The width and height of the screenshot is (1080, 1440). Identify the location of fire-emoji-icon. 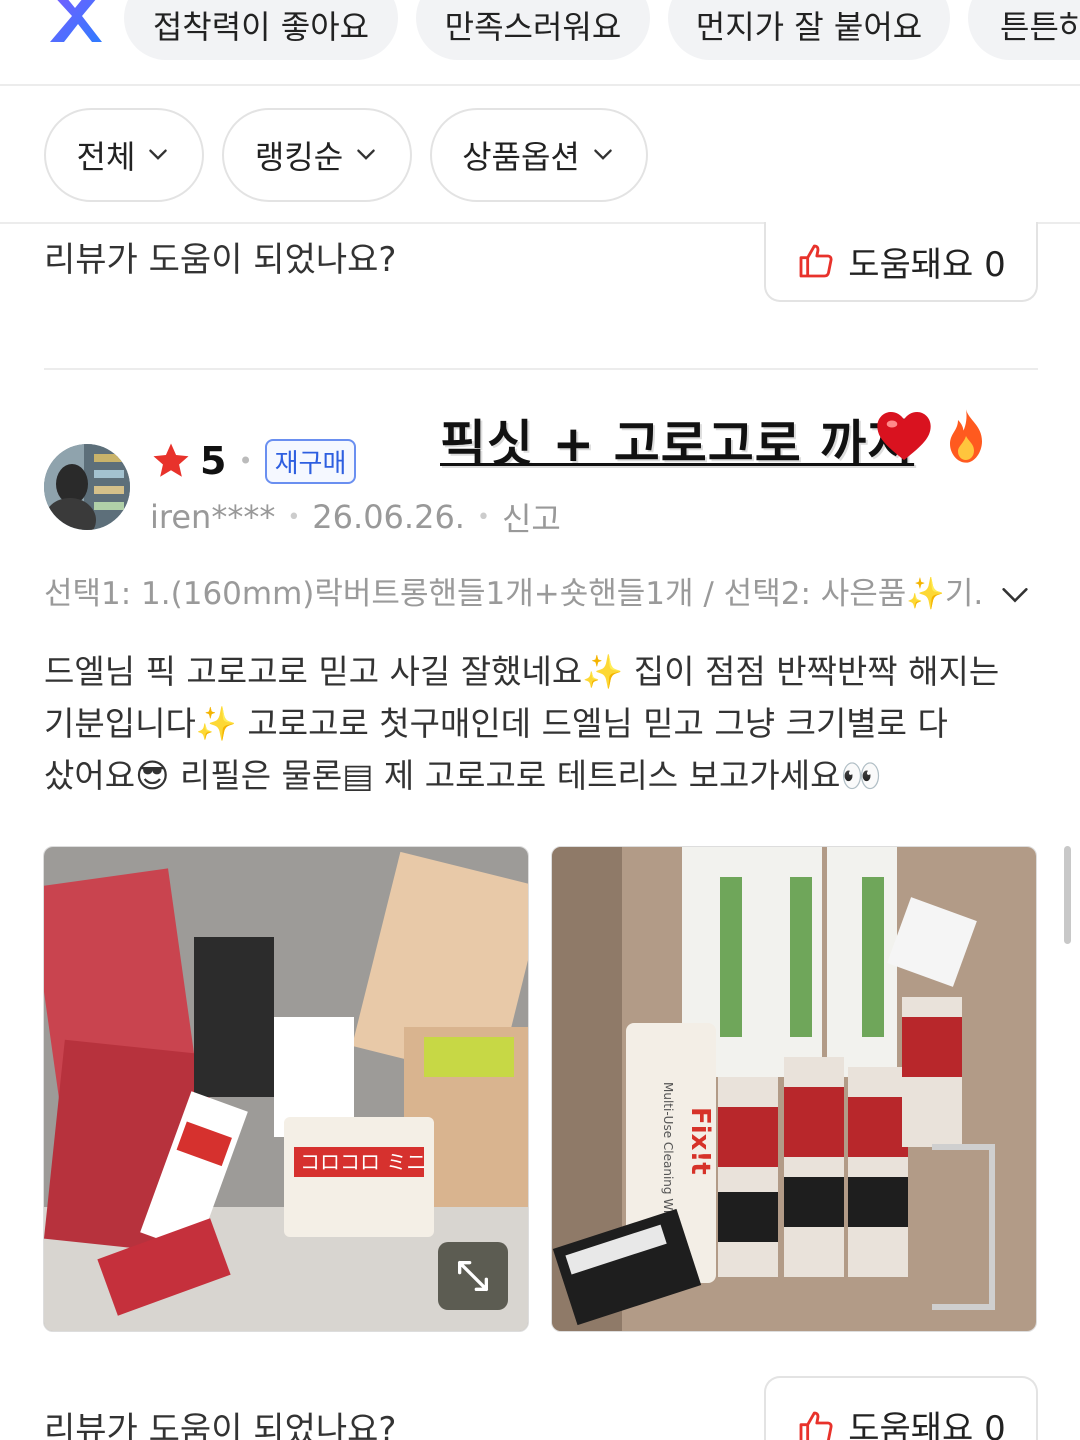
(966, 436).